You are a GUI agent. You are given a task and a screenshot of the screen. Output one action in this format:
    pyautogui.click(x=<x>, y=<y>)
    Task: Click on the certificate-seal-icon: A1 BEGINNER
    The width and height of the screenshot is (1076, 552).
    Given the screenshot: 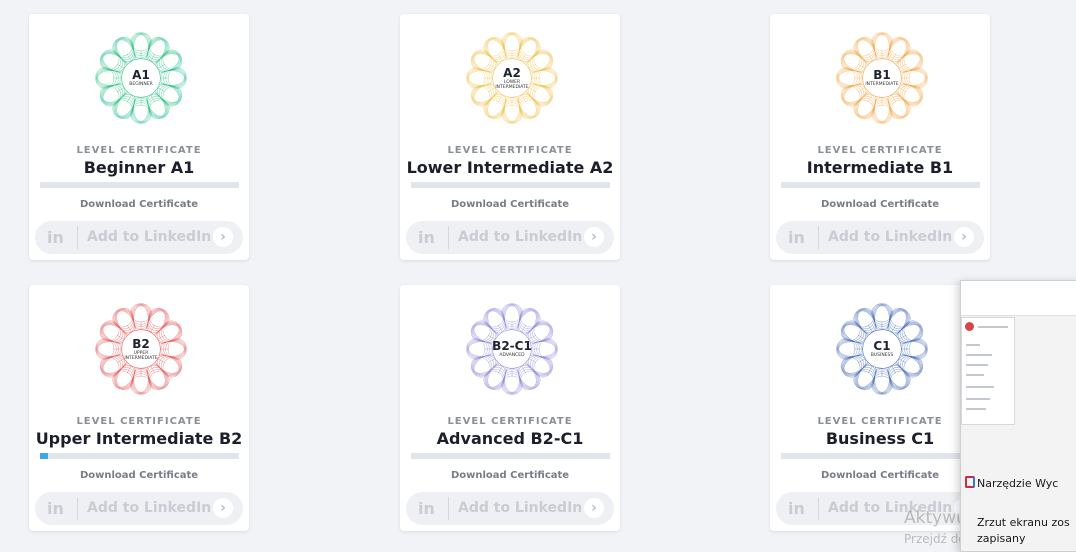 What is the action you would take?
    pyautogui.click(x=141, y=78)
    